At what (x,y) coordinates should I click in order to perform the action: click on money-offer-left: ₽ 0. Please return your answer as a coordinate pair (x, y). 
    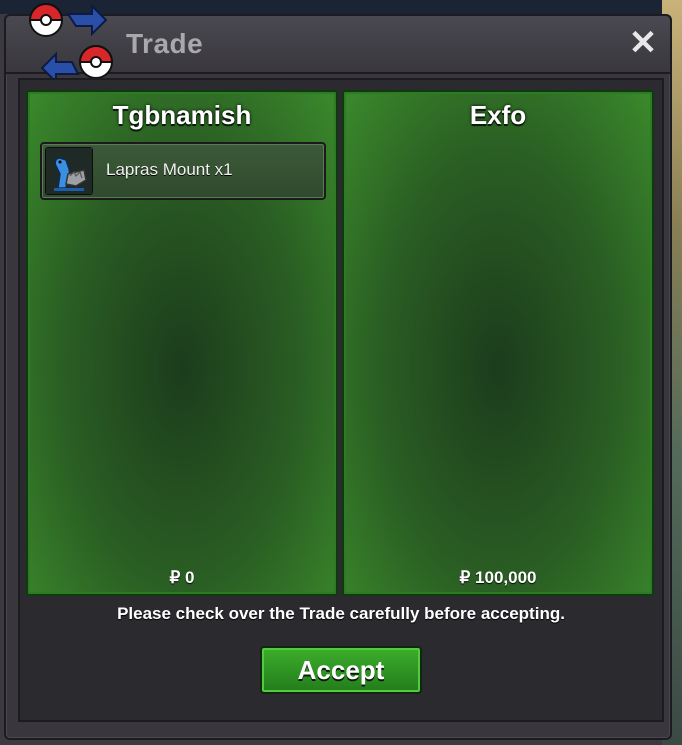
    Looking at the image, I should click on (182, 577).